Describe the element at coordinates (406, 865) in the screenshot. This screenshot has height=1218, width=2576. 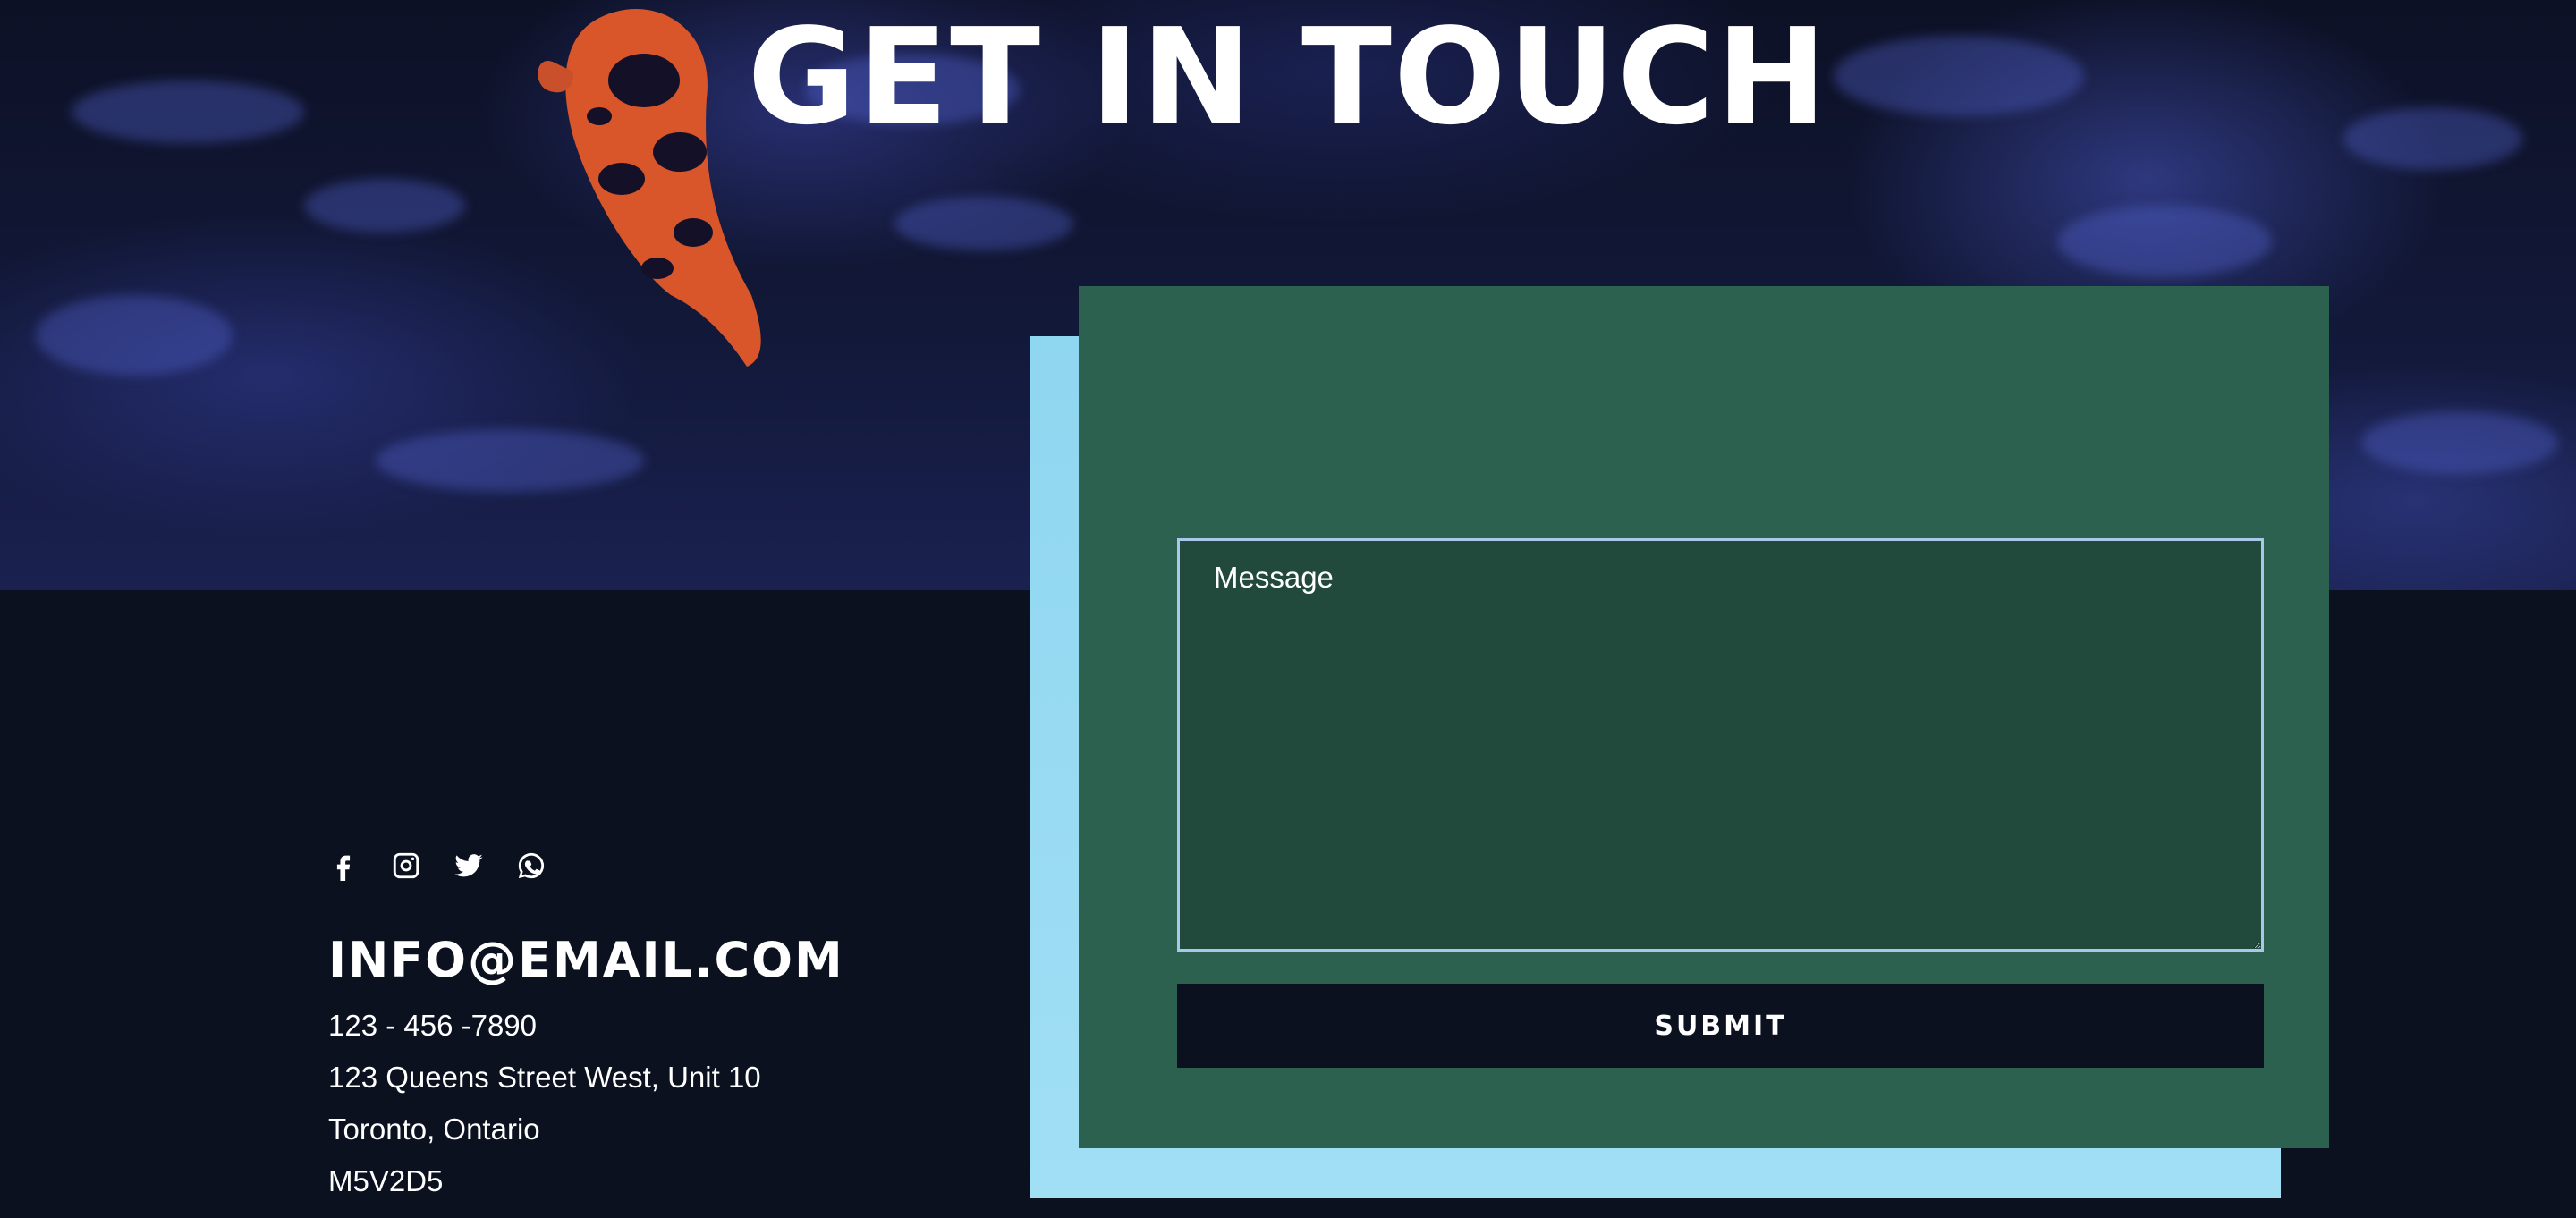
I see `instagram-icon` at that location.